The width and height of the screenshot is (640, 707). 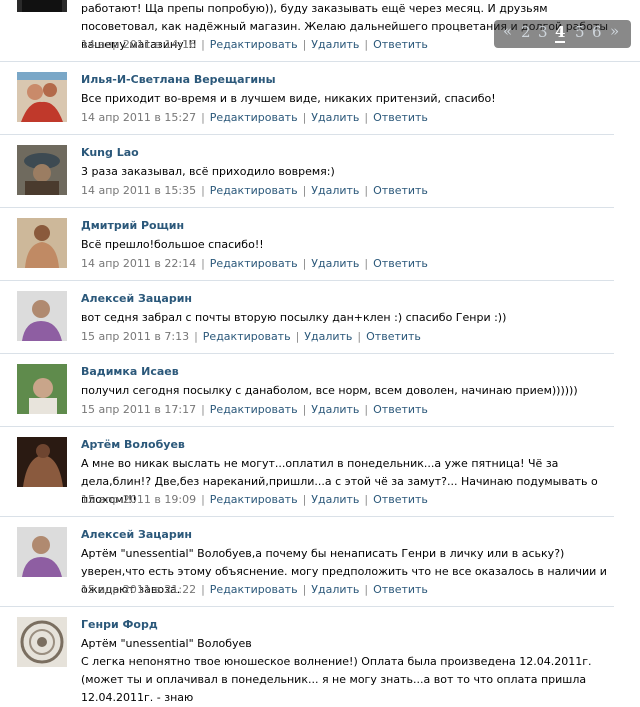 What do you see at coordinates (166, 643) in the screenshot?
I see `post-text: Артём "unessential" Волобуев` at bounding box center [166, 643].